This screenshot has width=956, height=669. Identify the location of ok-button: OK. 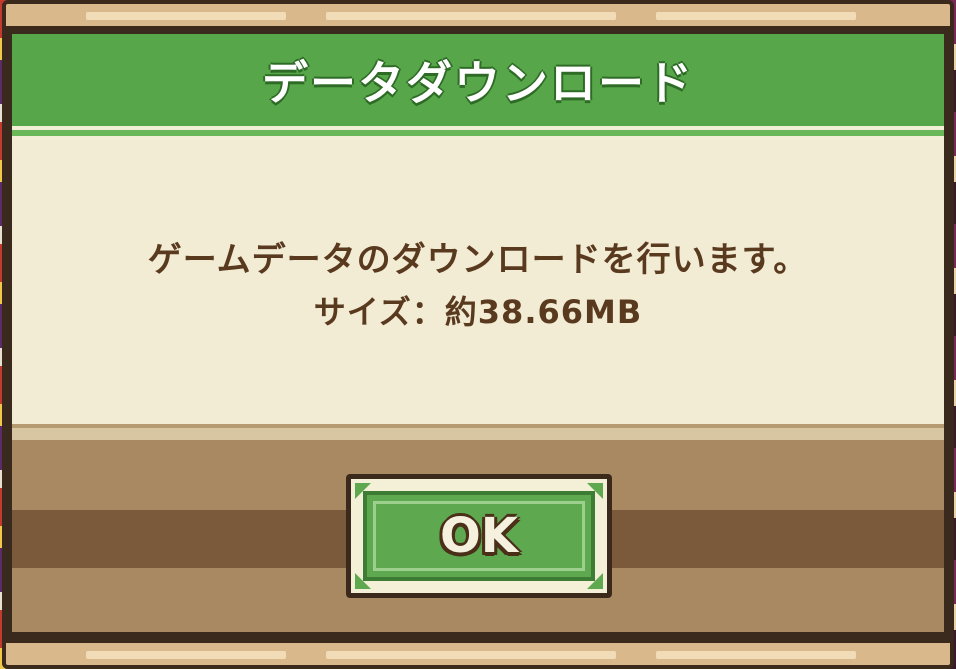
(479, 536).